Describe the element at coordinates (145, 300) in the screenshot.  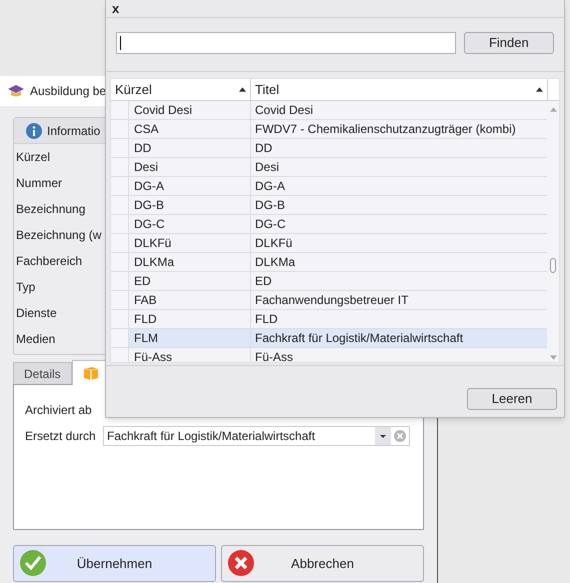
I see `table-cell-text: FAB` at that location.